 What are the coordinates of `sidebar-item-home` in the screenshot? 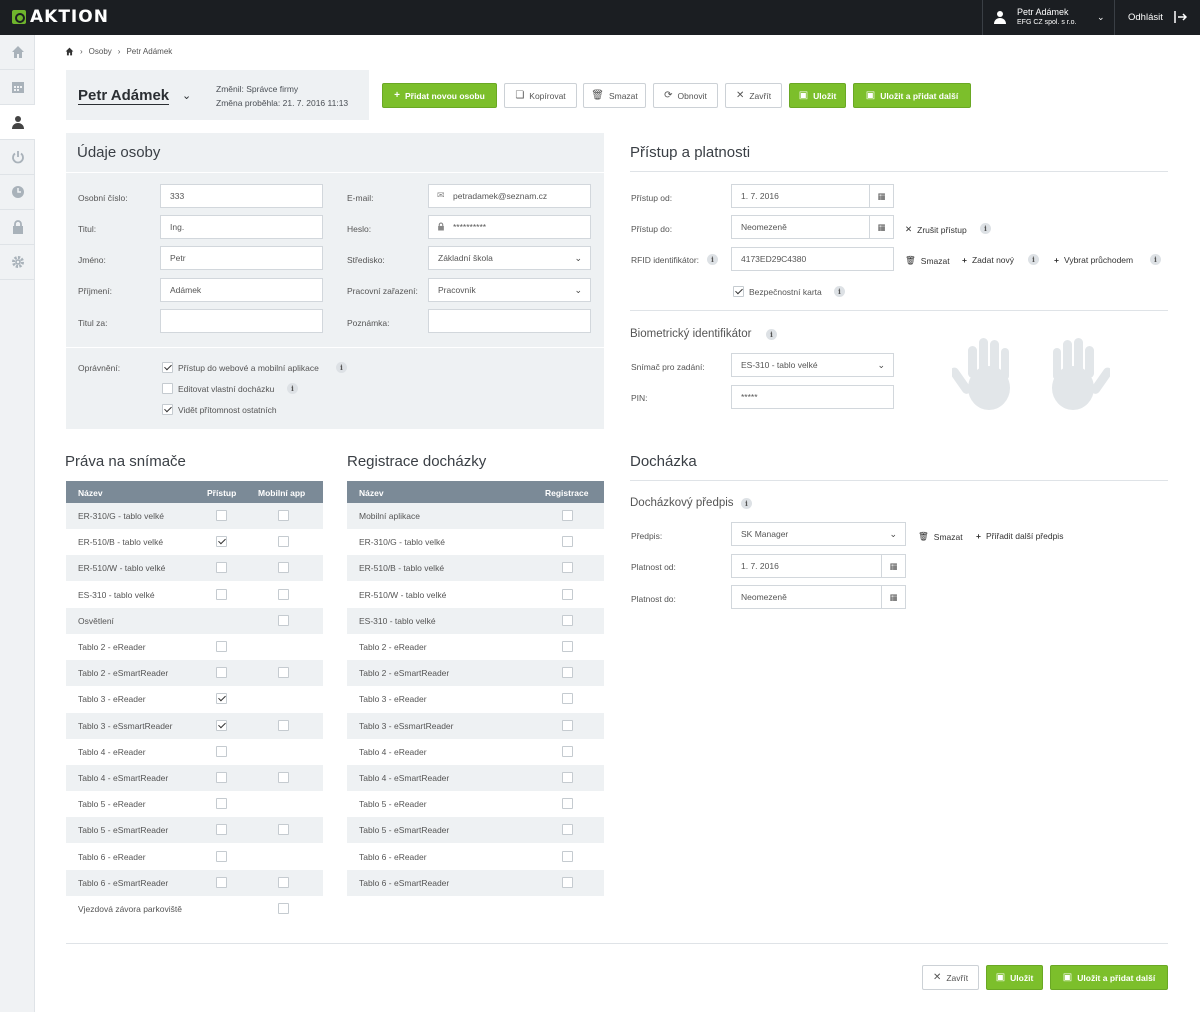 It's located at (17, 52).